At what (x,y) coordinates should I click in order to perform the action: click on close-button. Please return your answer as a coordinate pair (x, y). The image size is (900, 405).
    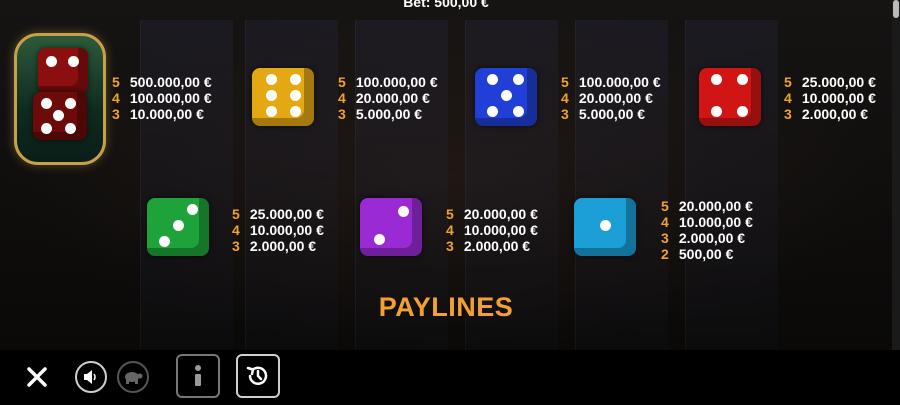
    Looking at the image, I should click on (37, 377).